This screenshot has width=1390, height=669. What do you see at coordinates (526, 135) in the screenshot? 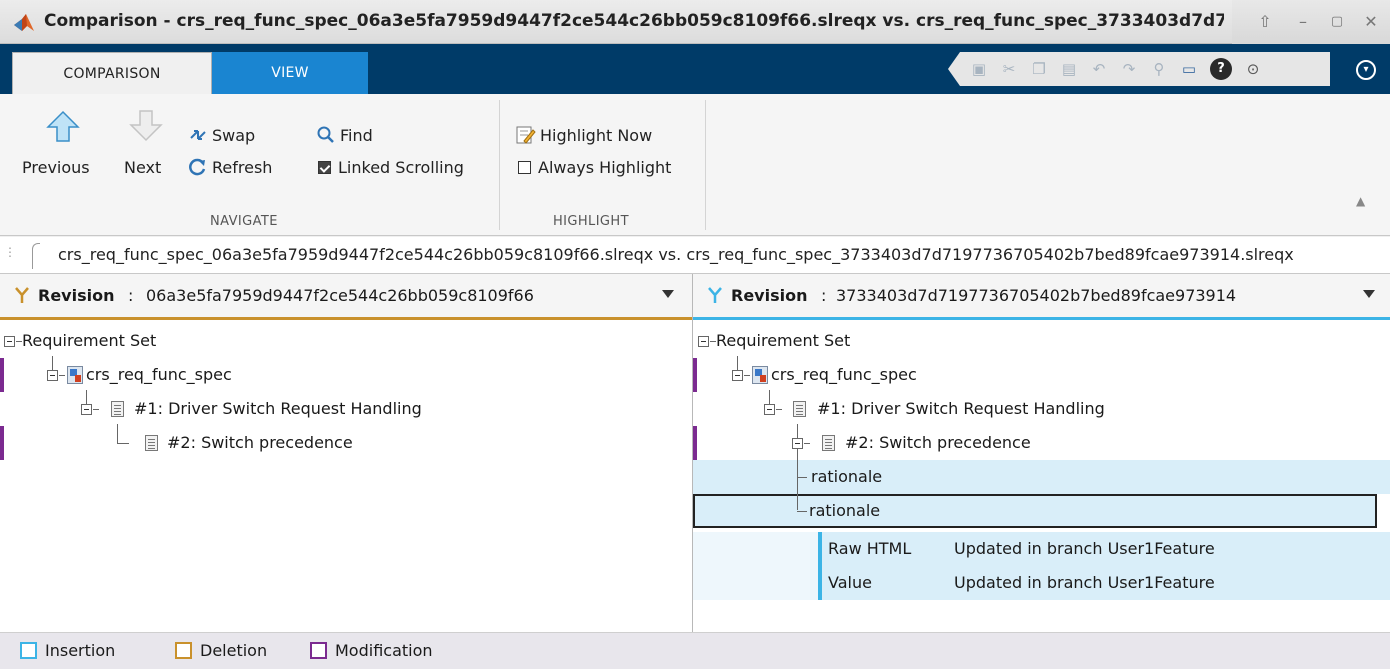
I see `highlight-now-icon` at bounding box center [526, 135].